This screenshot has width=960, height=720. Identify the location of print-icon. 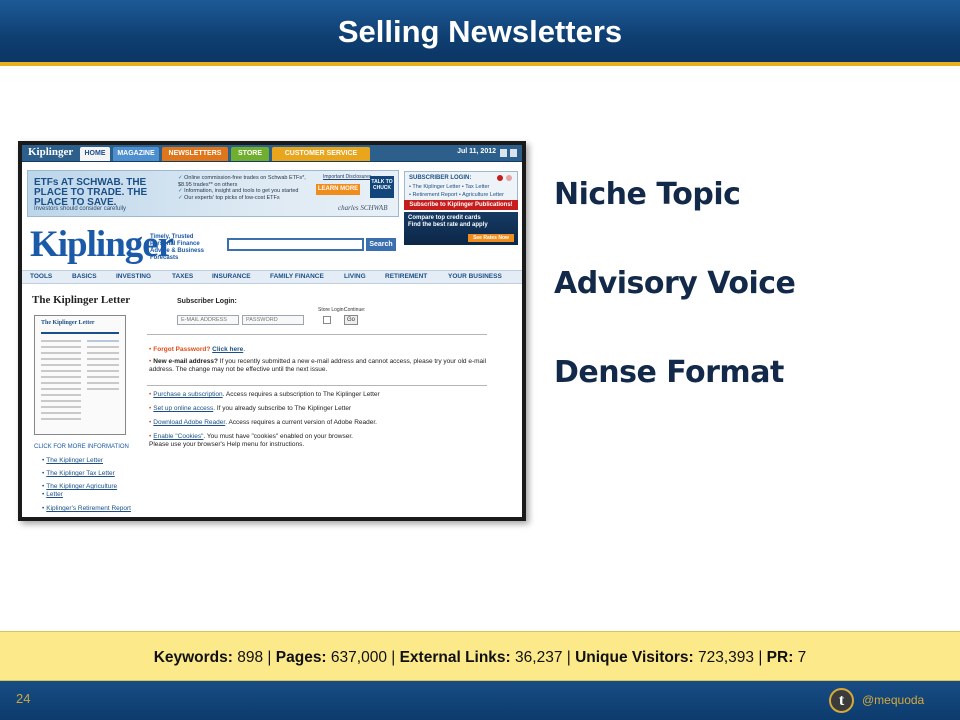
(513, 153).